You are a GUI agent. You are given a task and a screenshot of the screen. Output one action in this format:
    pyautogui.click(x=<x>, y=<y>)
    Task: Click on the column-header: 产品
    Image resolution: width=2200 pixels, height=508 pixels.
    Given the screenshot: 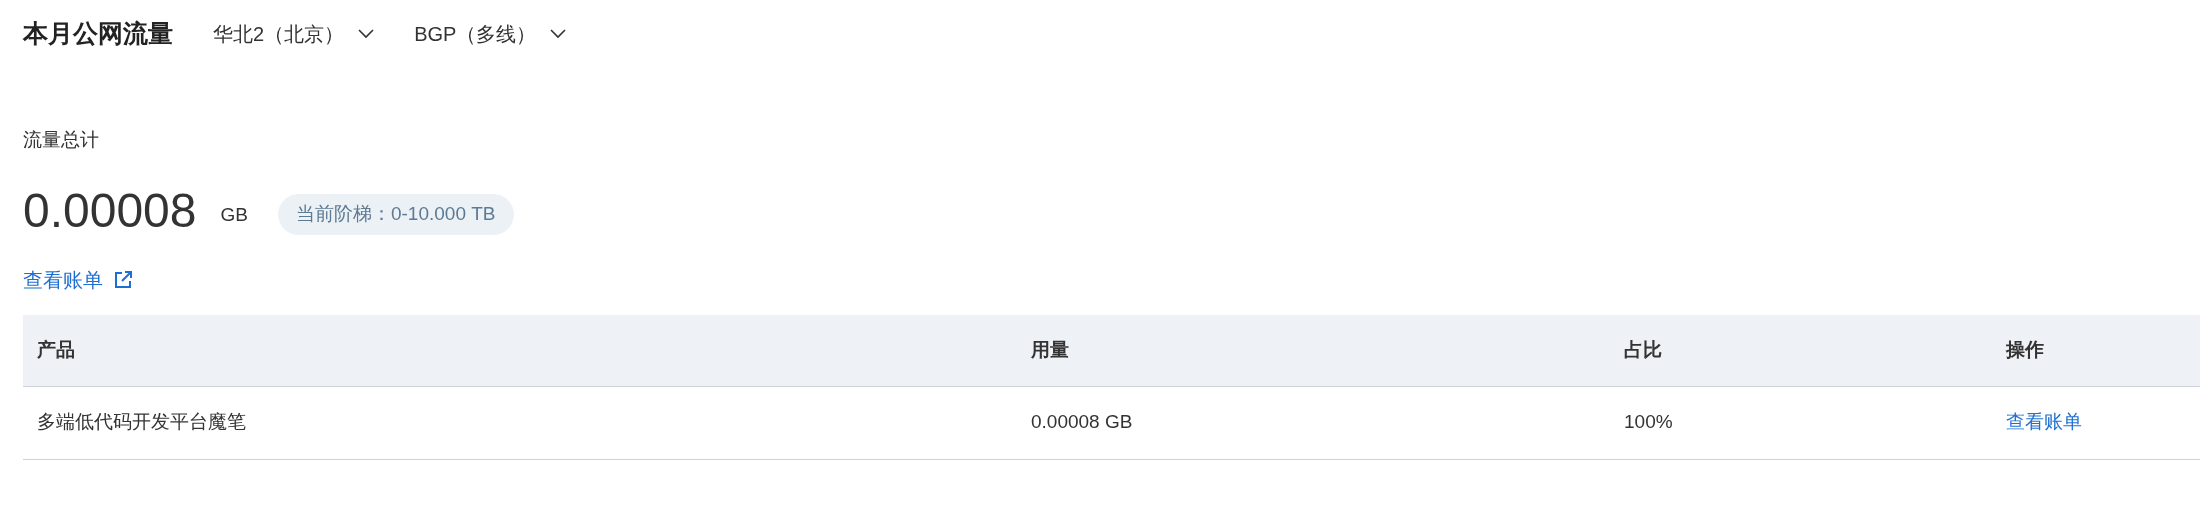 What is the action you would take?
    pyautogui.click(x=56, y=349)
    